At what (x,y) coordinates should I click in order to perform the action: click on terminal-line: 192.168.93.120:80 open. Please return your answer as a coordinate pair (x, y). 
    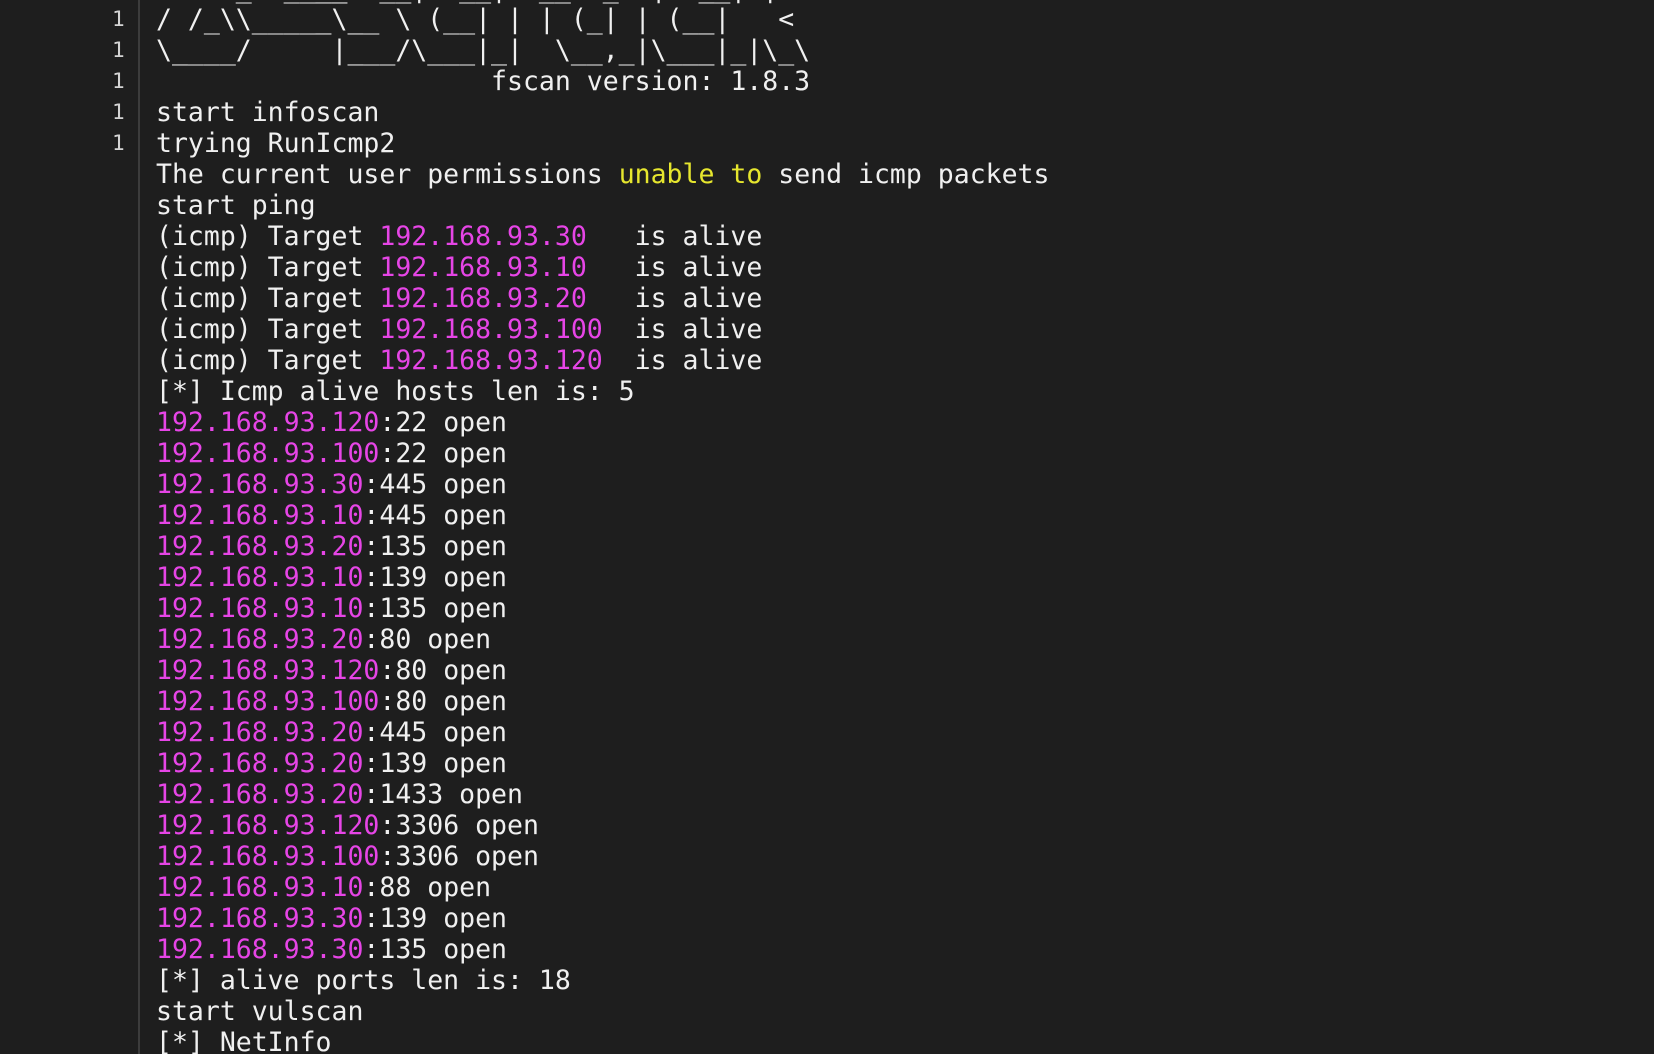
    Looking at the image, I should click on (602, 670).